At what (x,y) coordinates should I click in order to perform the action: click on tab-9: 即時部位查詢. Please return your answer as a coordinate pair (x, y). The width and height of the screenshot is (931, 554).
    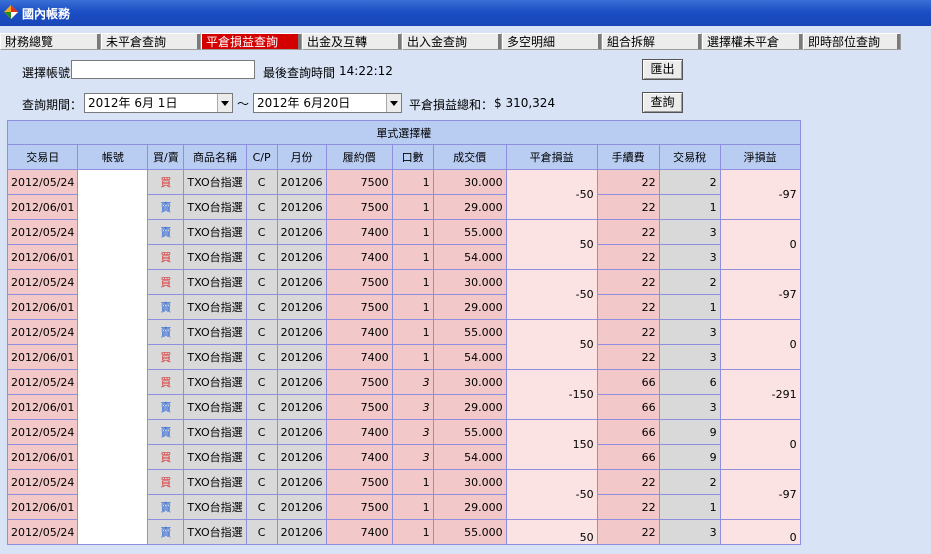
    Looking at the image, I should click on (852, 41).